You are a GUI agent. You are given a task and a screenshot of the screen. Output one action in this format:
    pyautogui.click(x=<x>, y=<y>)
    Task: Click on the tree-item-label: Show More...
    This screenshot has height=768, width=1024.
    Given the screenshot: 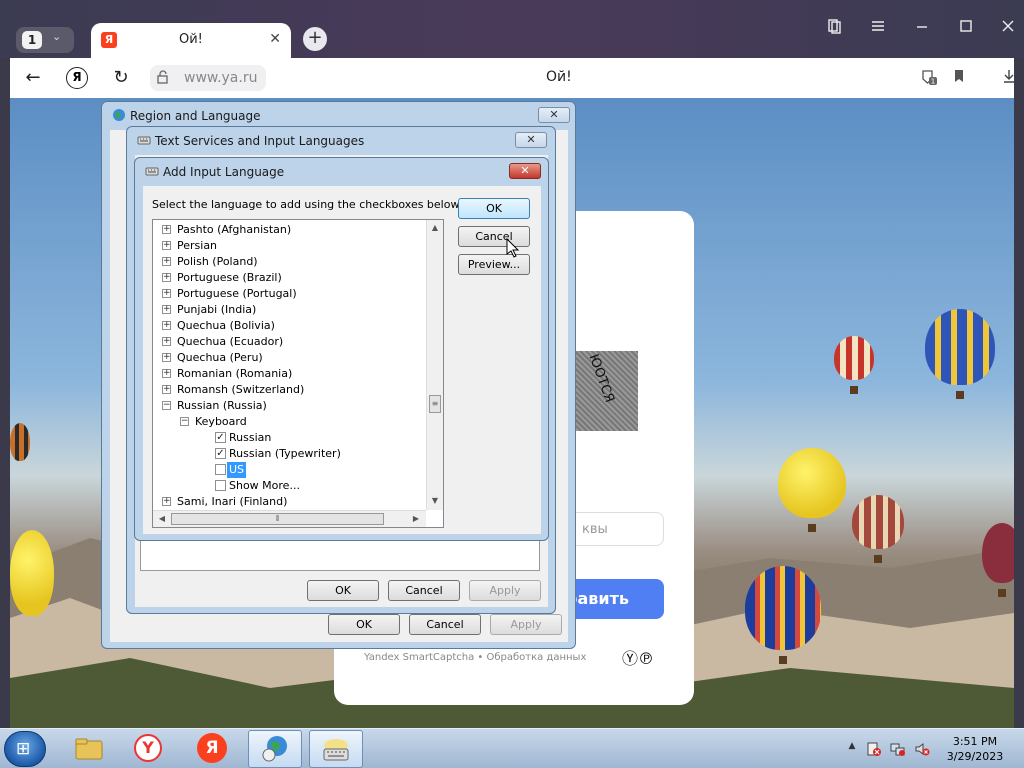 What is the action you would take?
    pyautogui.click(x=264, y=485)
    